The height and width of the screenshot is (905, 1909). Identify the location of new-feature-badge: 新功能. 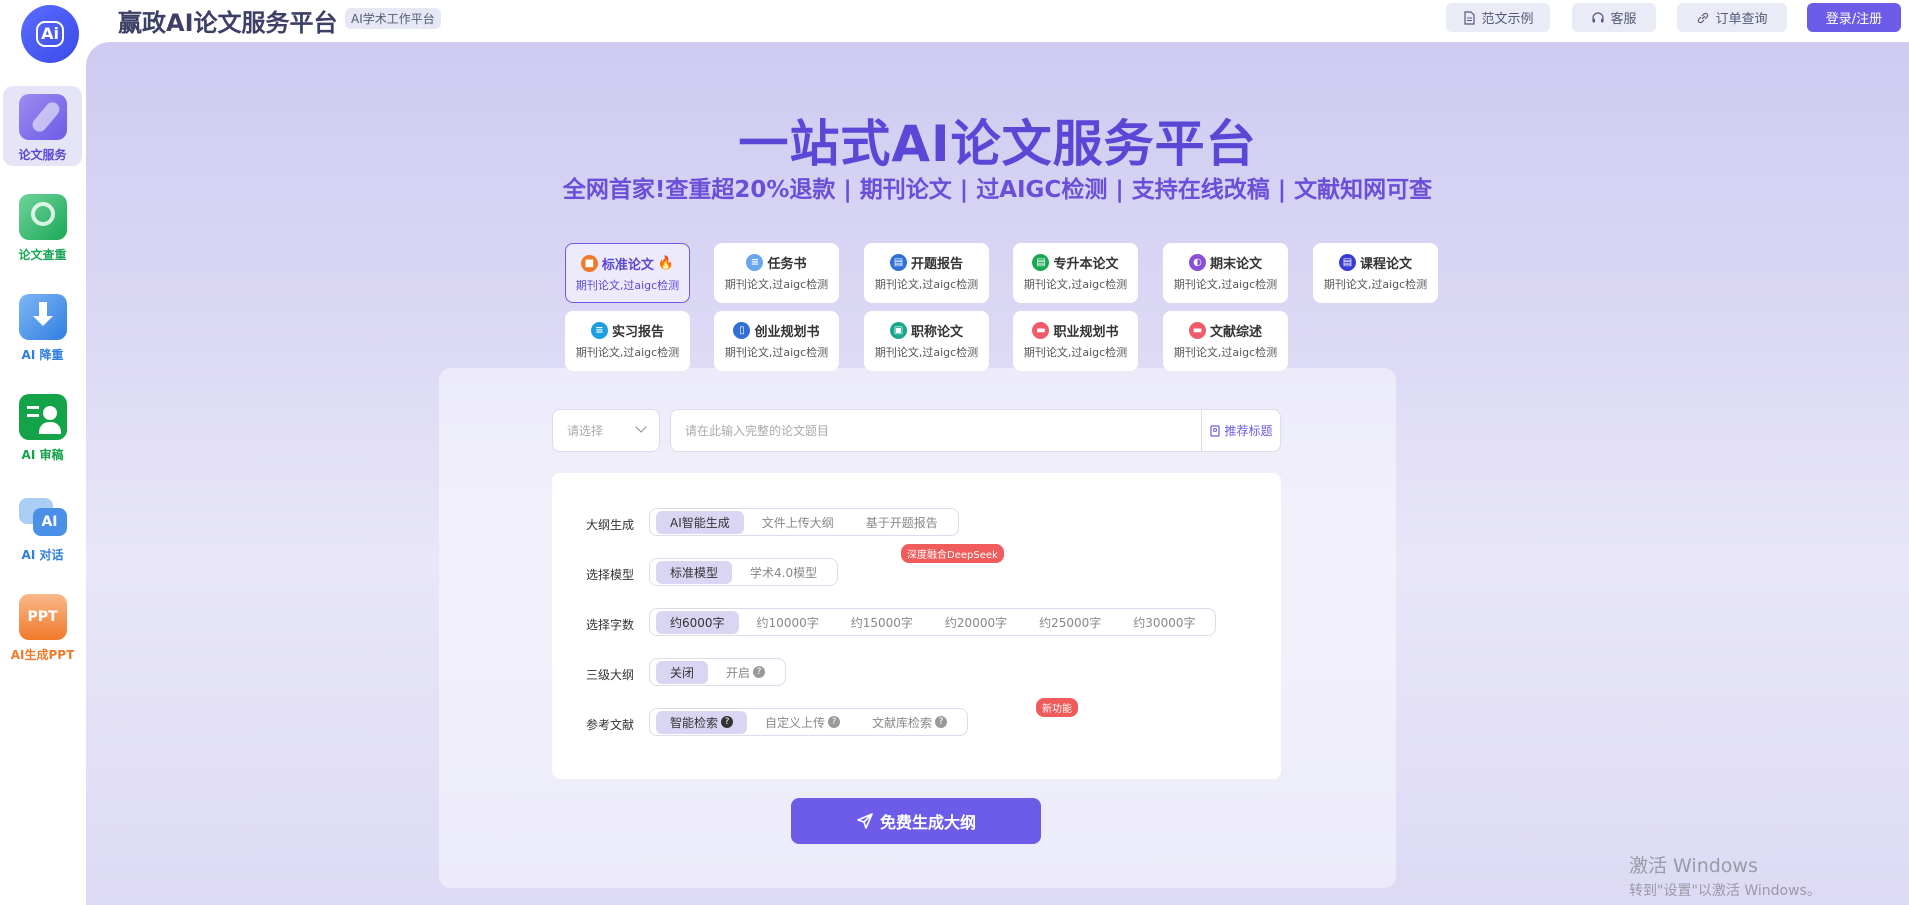
(1057, 707).